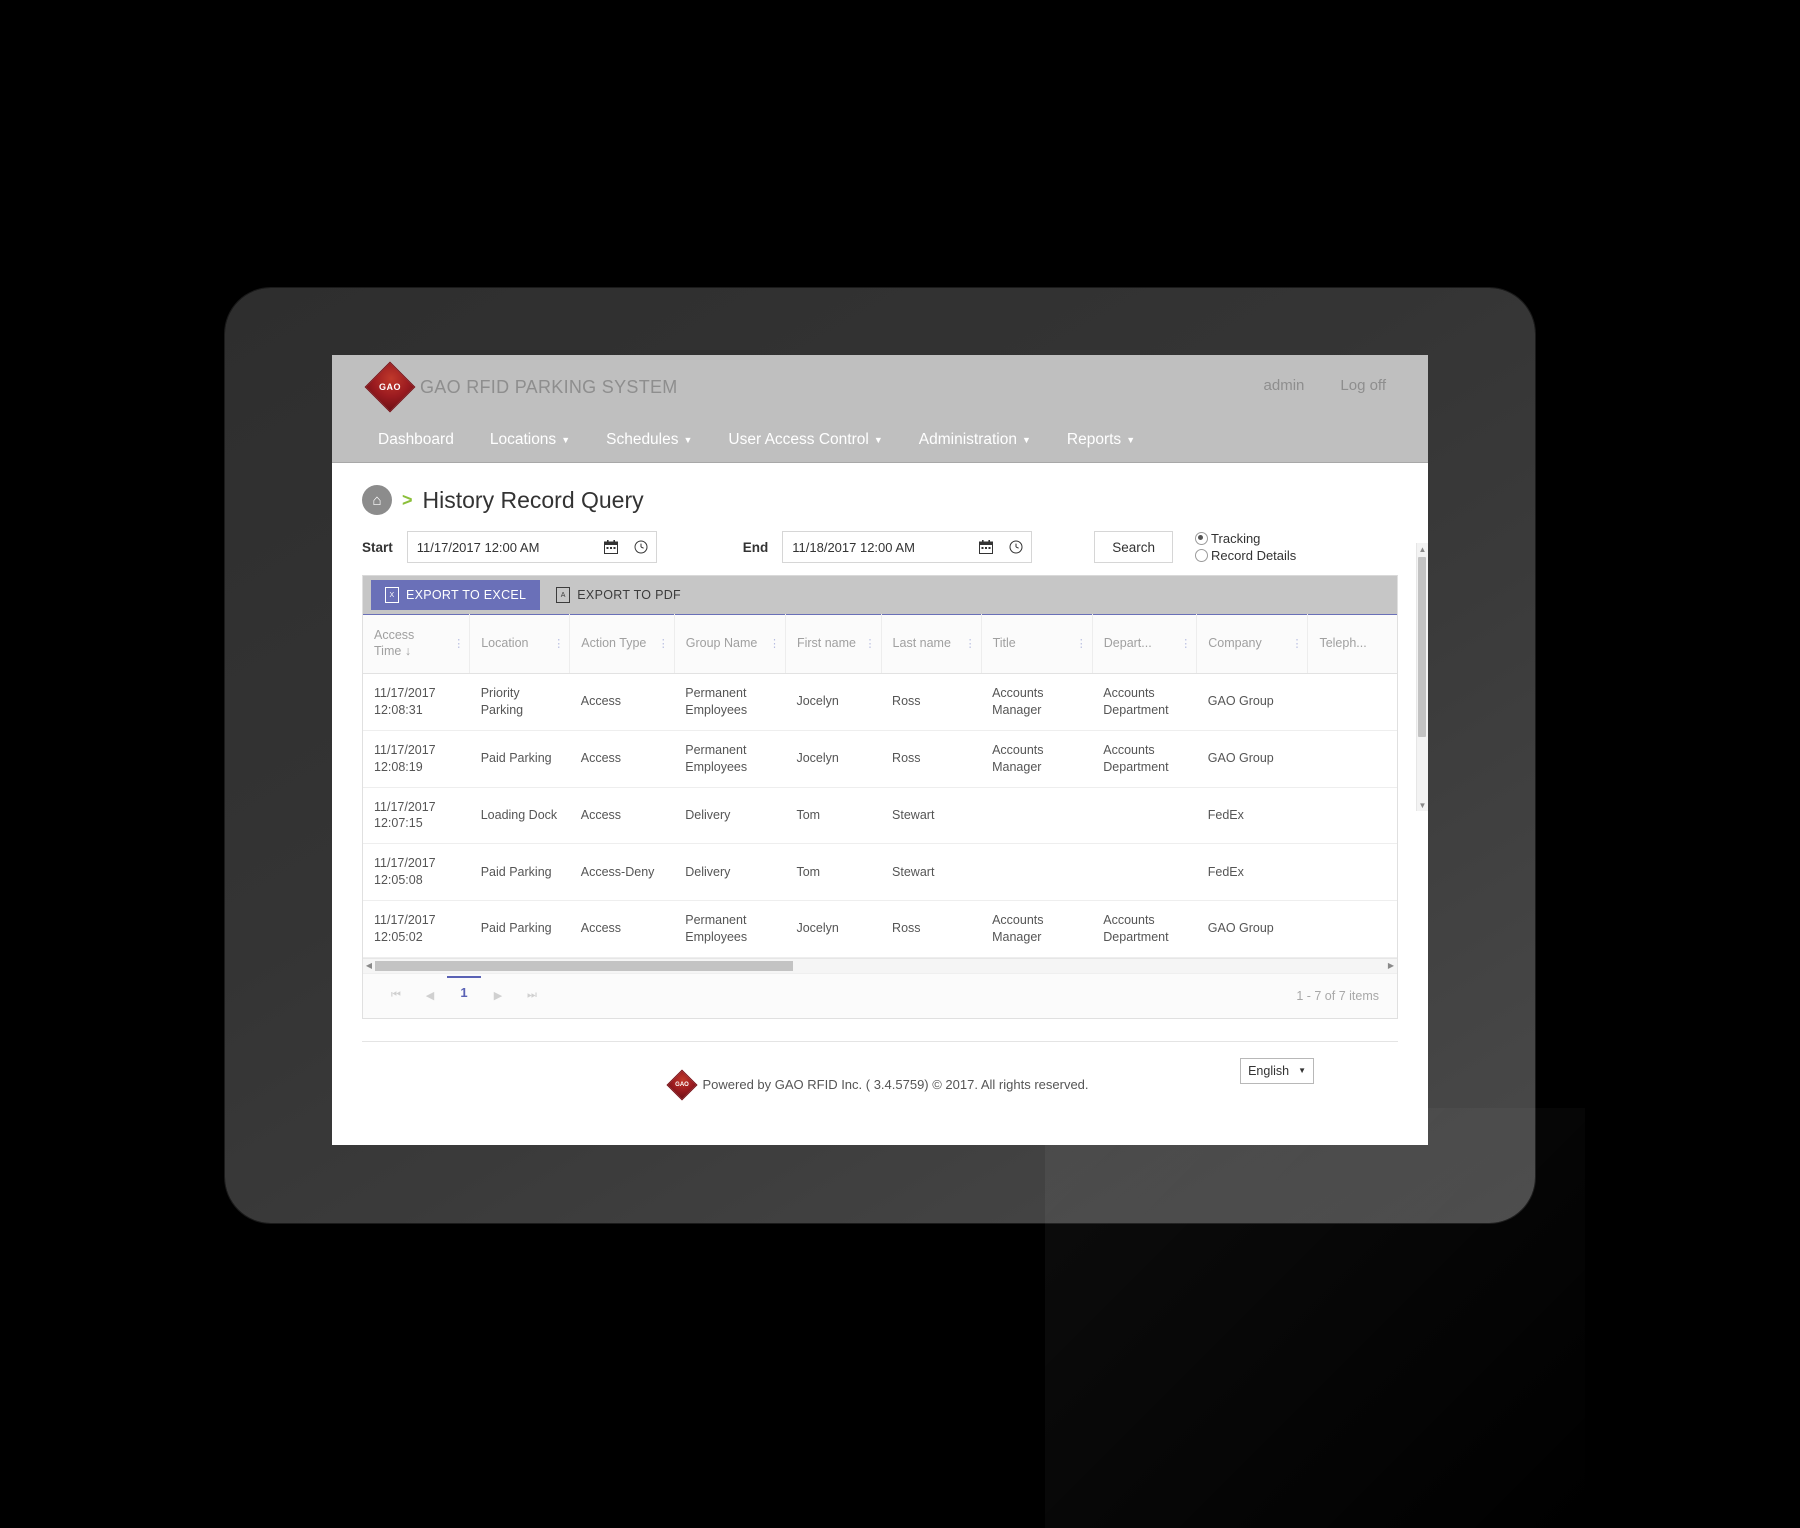  I want to click on export-to-excel-button: X EXPORT TO EXCEL, so click(456, 595).